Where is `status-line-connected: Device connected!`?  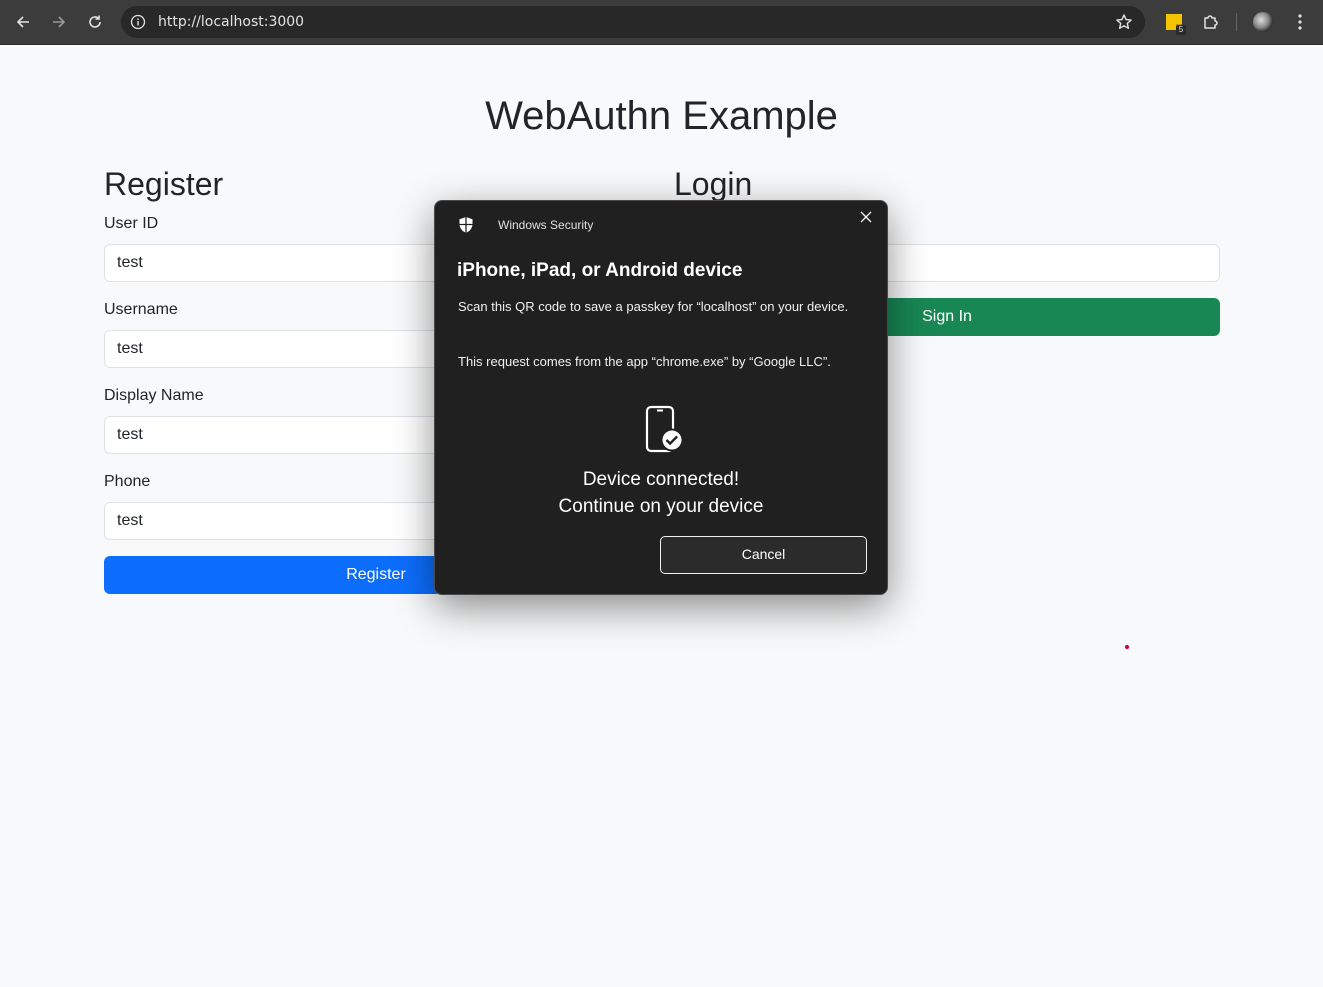
status-line-connected: Device connected! is located at coordinates (661, 479).